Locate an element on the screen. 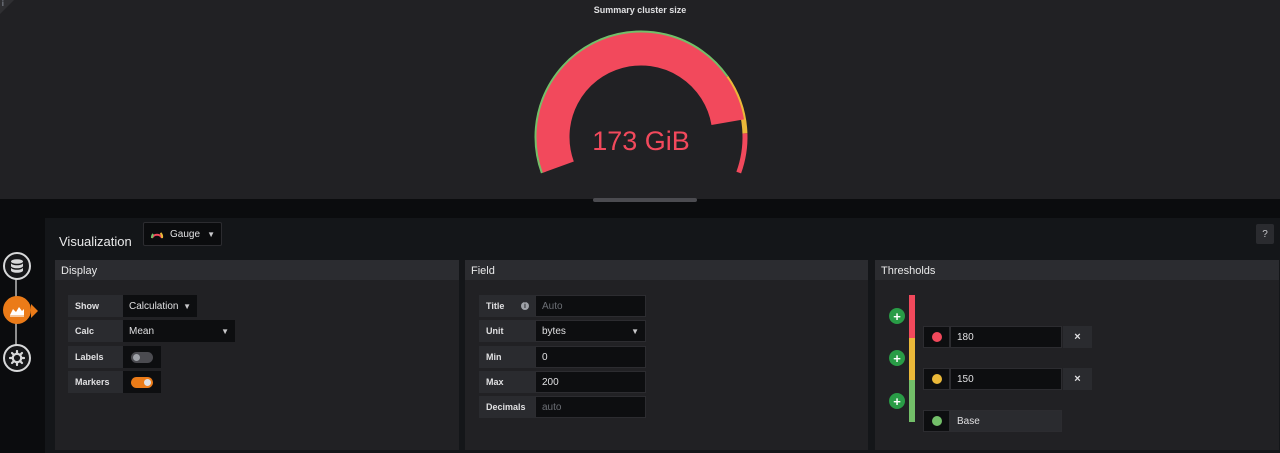  editor-rail is located at coordinates (22, 329).